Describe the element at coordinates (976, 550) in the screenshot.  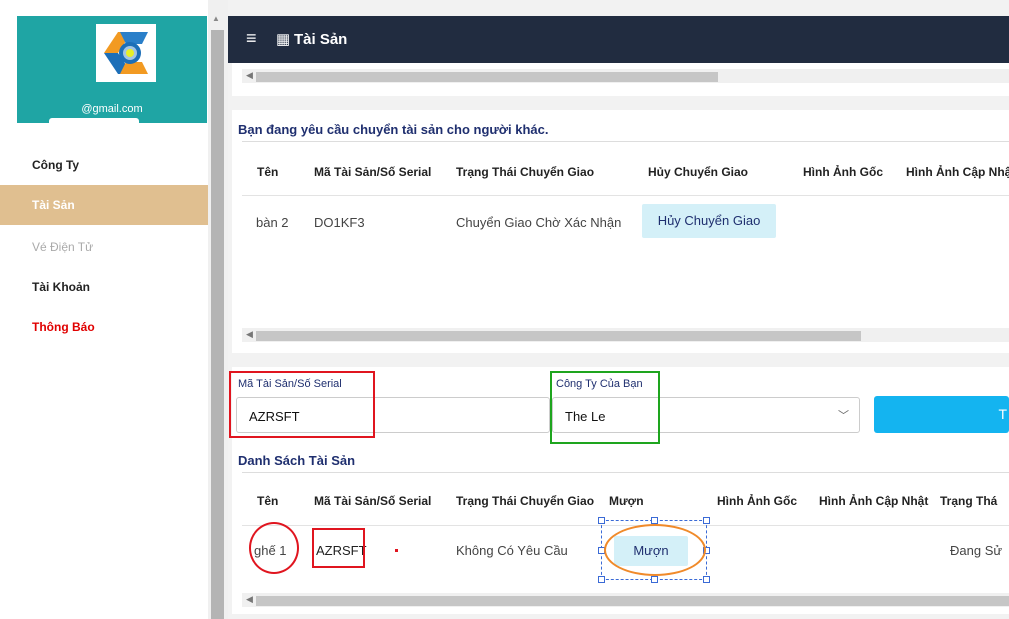
I see `asset-row-state: Đang Sử` at that location.